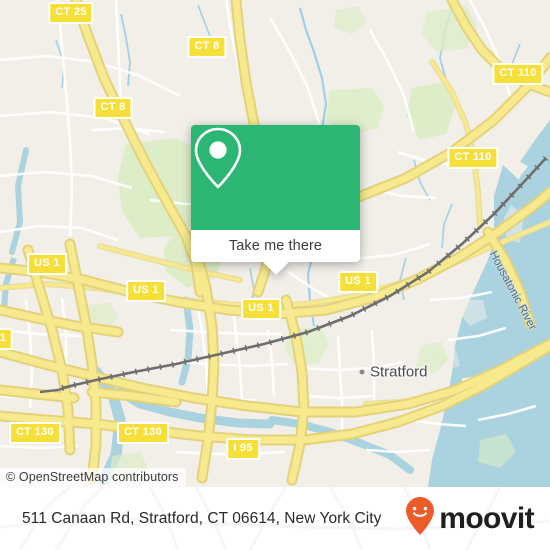 The height and width of the screenshot is (550, 550). I want to click on location-popup-card: Take me there, so click(275, 200).